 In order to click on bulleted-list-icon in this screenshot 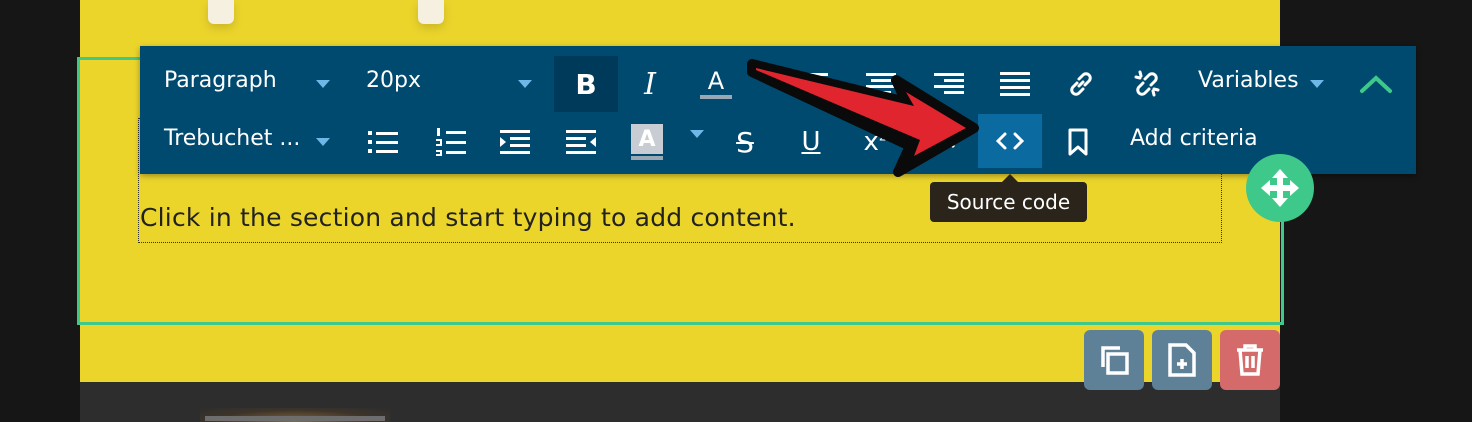, I will do `click(383, 142)`.